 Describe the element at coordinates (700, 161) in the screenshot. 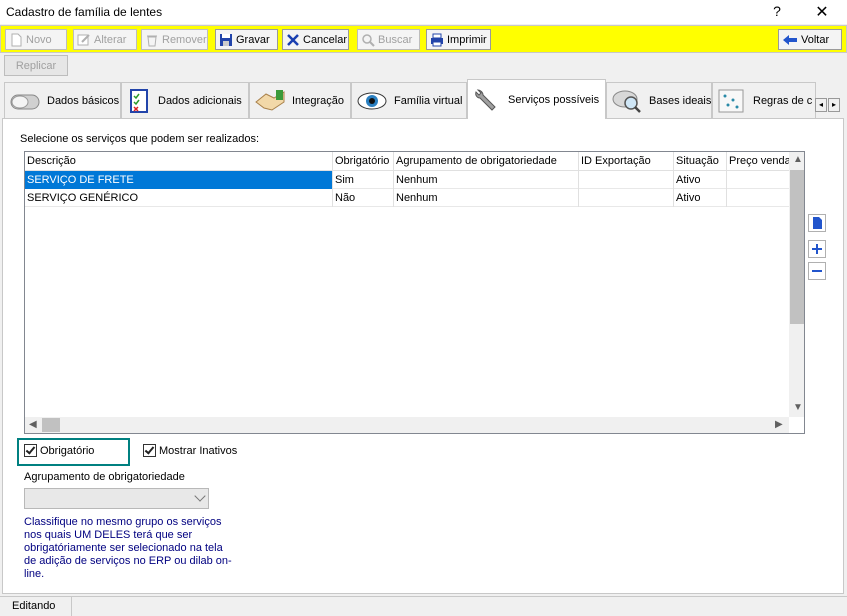

I see `column-header: Situação` at that location.